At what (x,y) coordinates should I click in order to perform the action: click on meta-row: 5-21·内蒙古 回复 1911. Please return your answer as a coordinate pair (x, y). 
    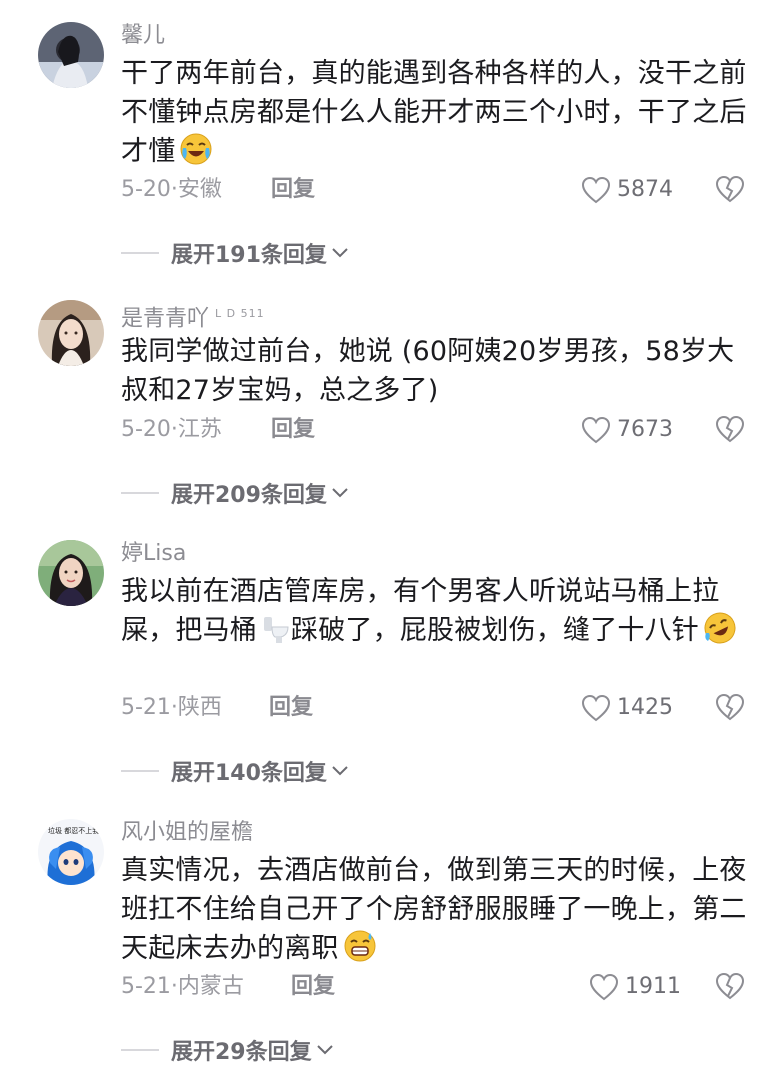
    Looking at the image, I should click on (441, 987).